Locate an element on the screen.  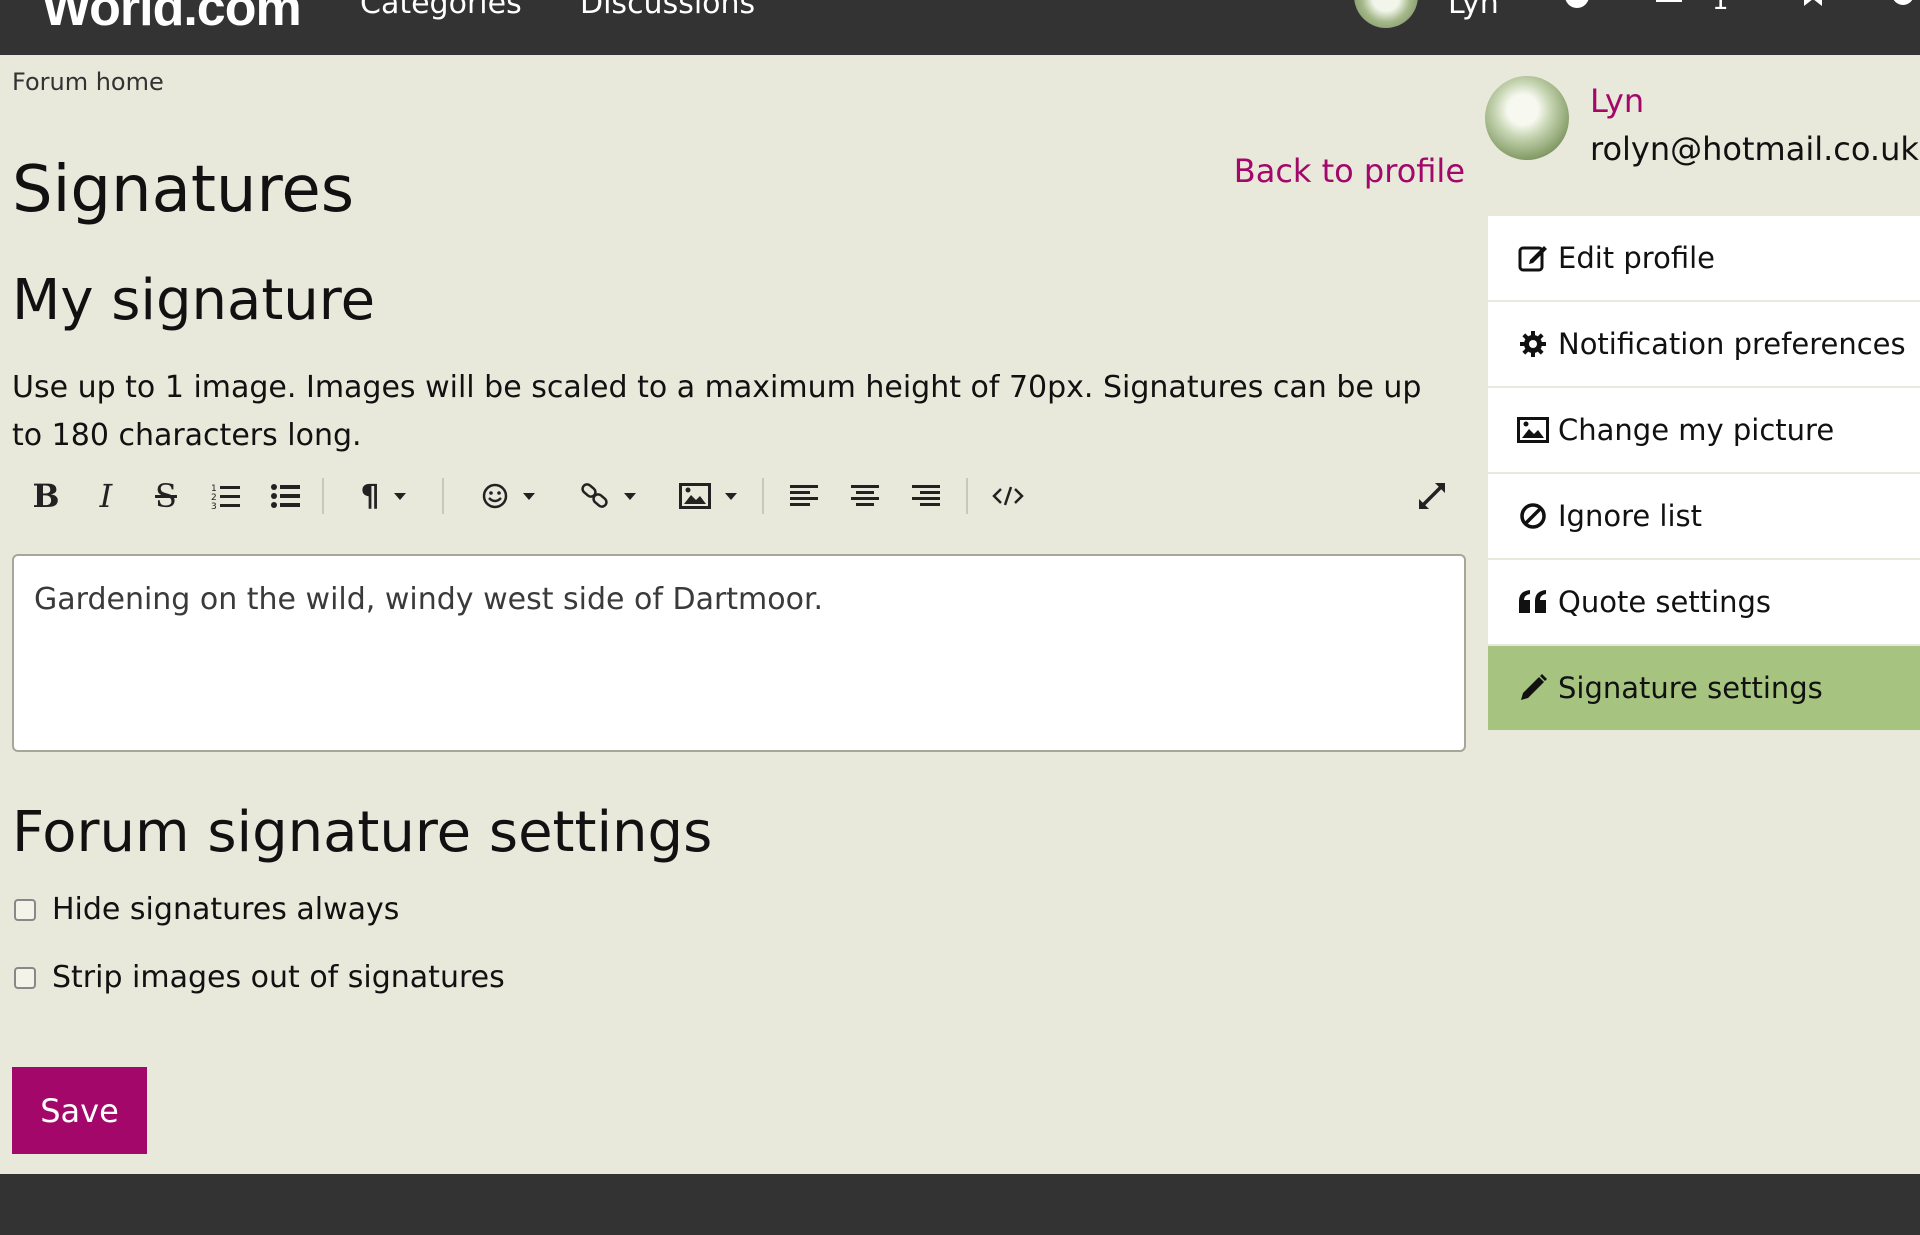
save-button: Save is located at coordinates (79, 1110).